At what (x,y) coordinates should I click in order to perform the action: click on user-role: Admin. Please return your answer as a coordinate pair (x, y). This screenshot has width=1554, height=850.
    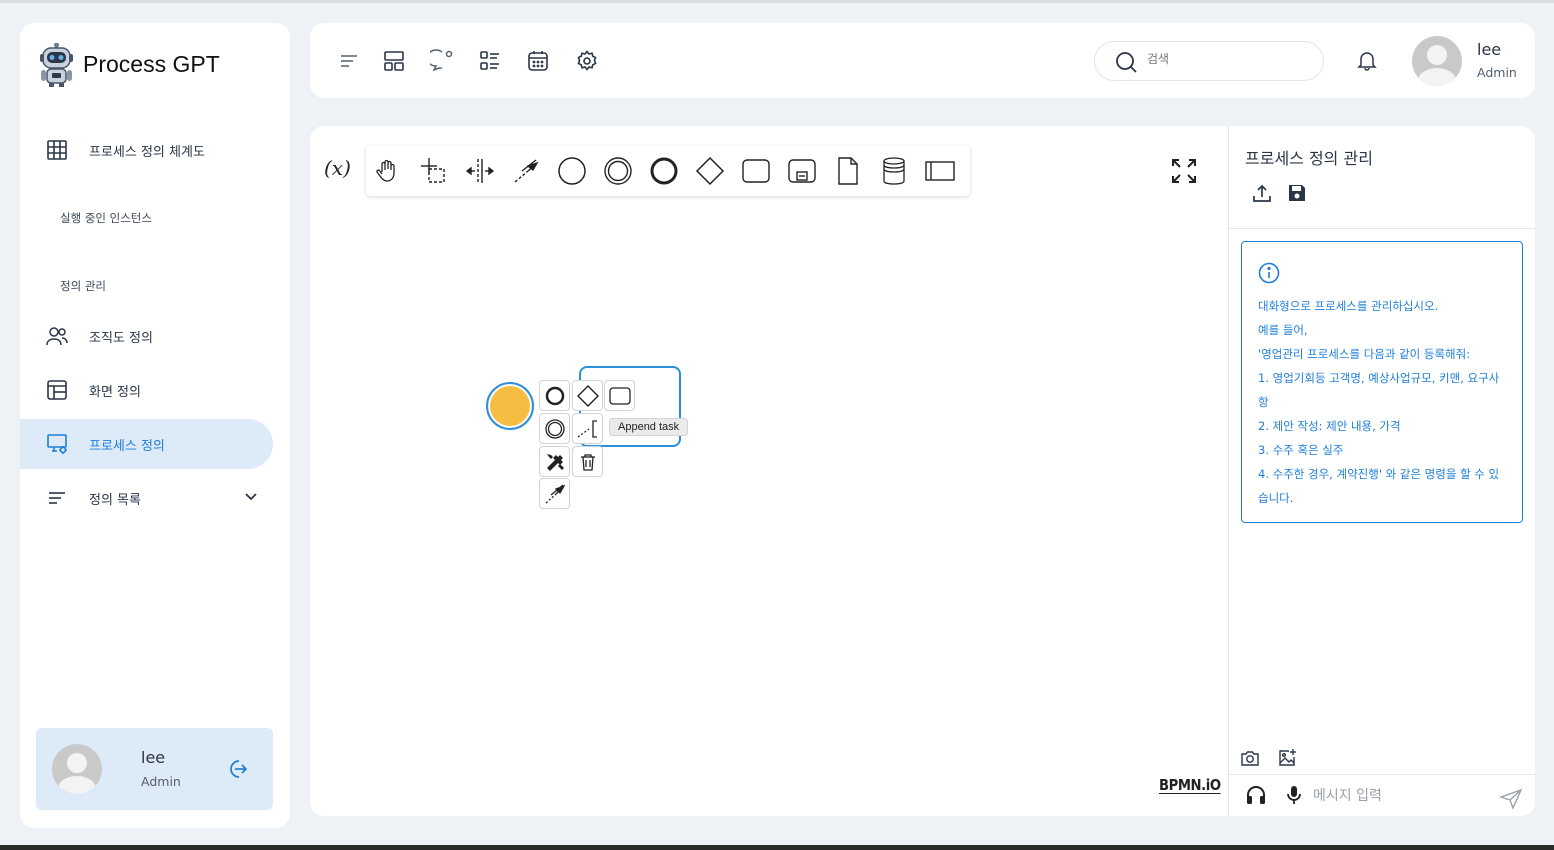
    Looking at the image, I should click on (161, 781).